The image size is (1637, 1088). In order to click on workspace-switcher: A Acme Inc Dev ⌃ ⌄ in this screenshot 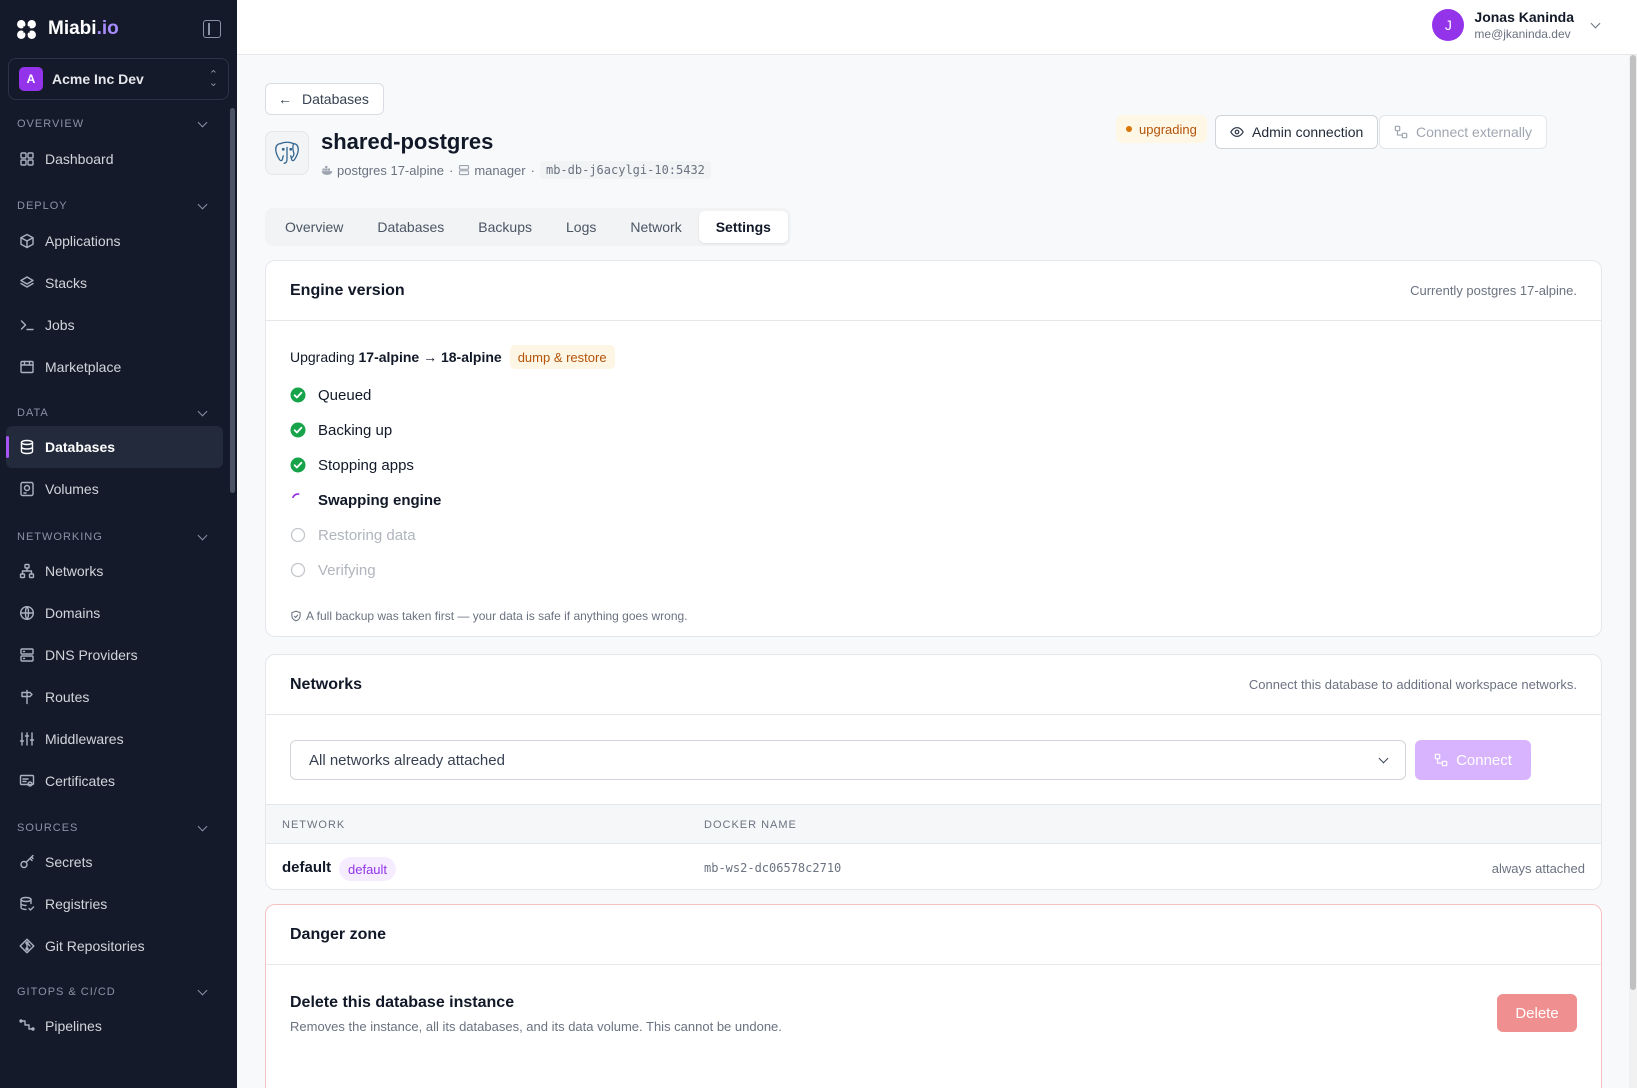, I will do `click(118, 79)`.